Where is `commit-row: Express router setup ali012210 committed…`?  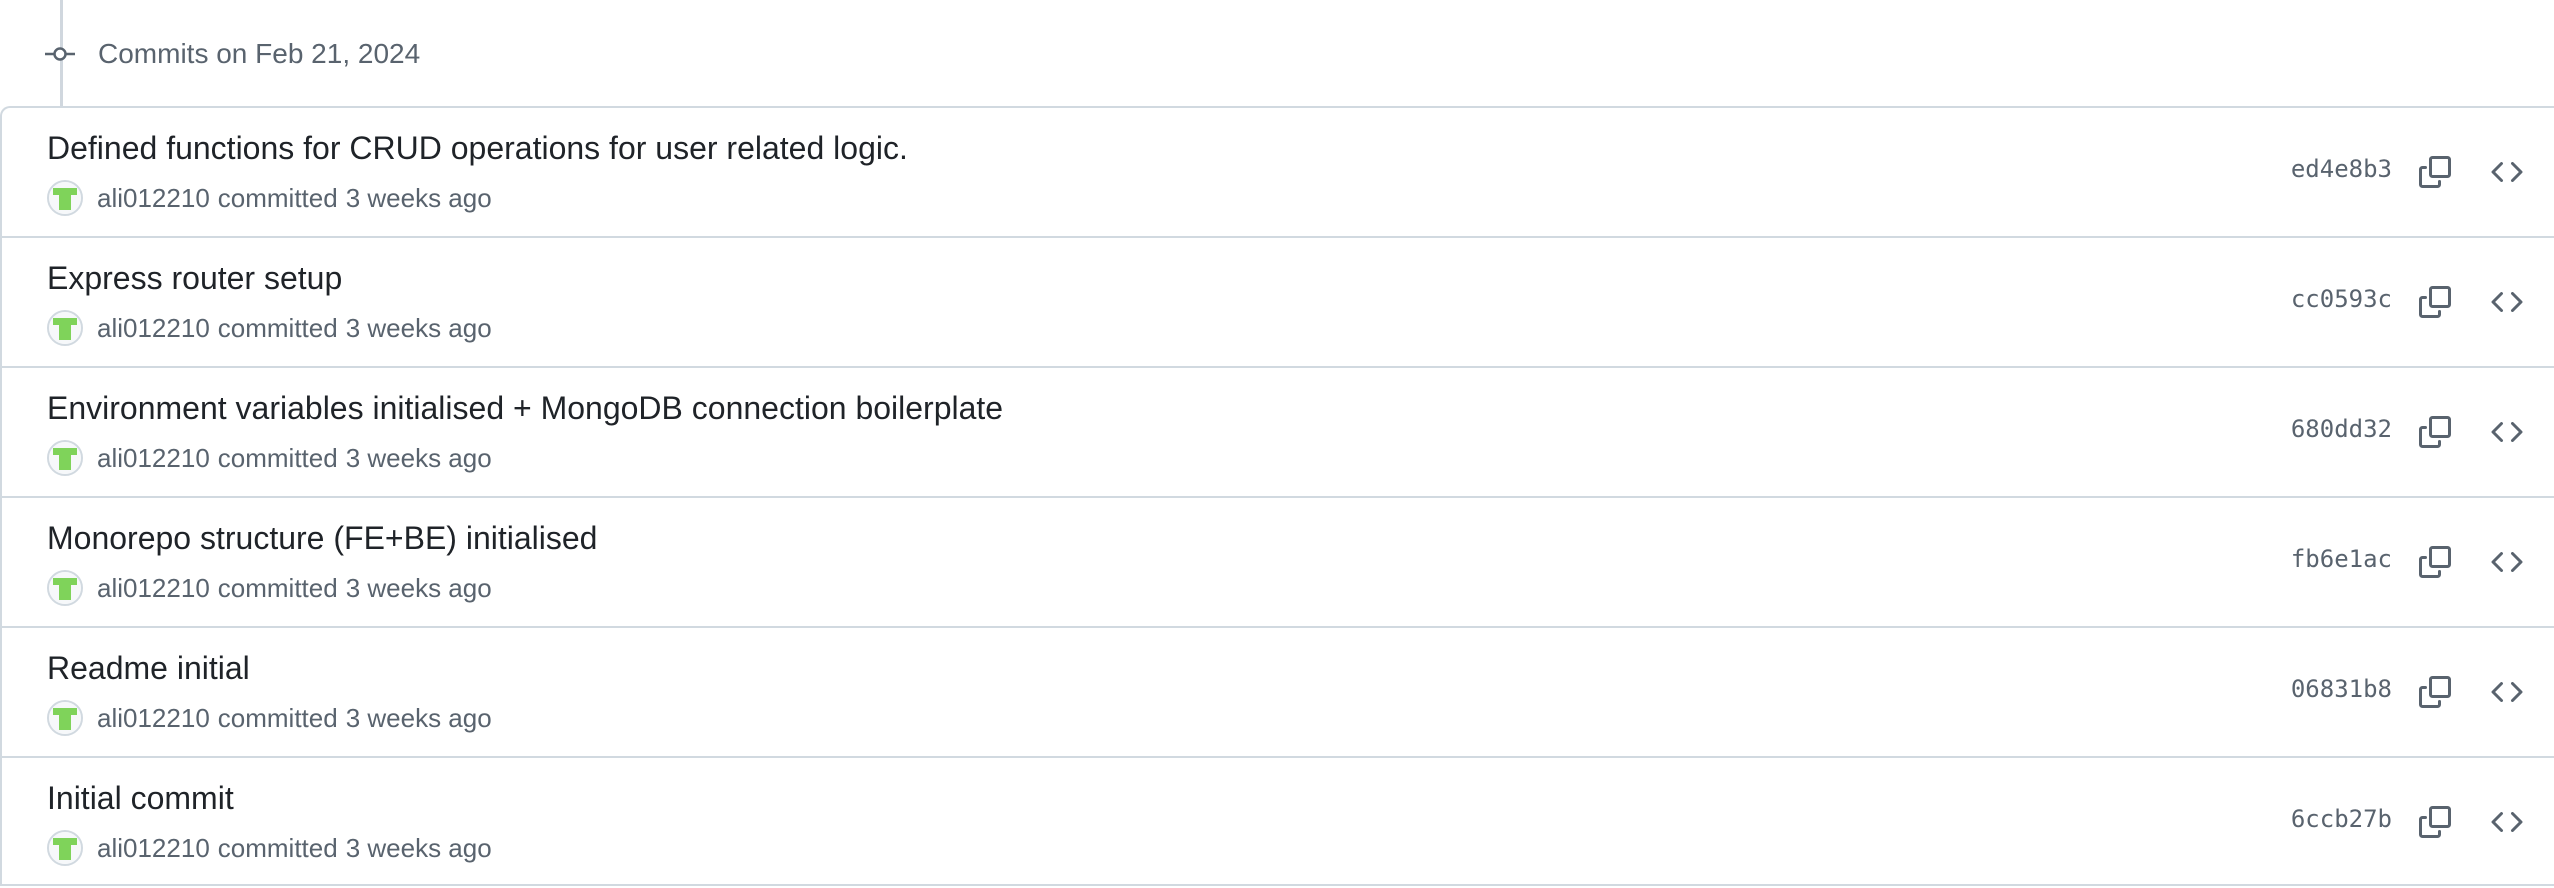
commit-row: Express router setup ali012210 committed… is located at coordinates (1278, 303).